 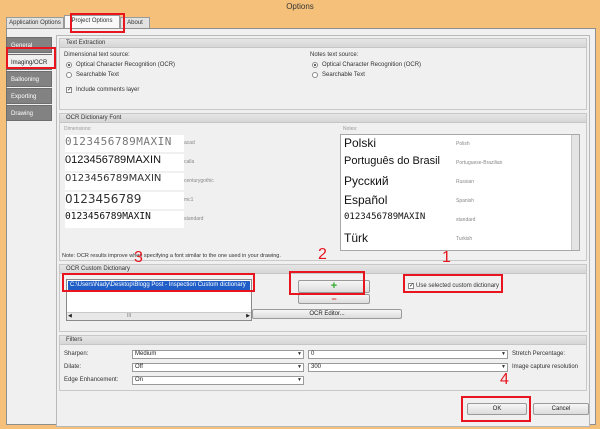 What do you see at coordinates (159, 316) in the screenshot?
I see `dictionary-horizontal-scrollbar: ◀ III ▶` at bounding box center [159, 316].